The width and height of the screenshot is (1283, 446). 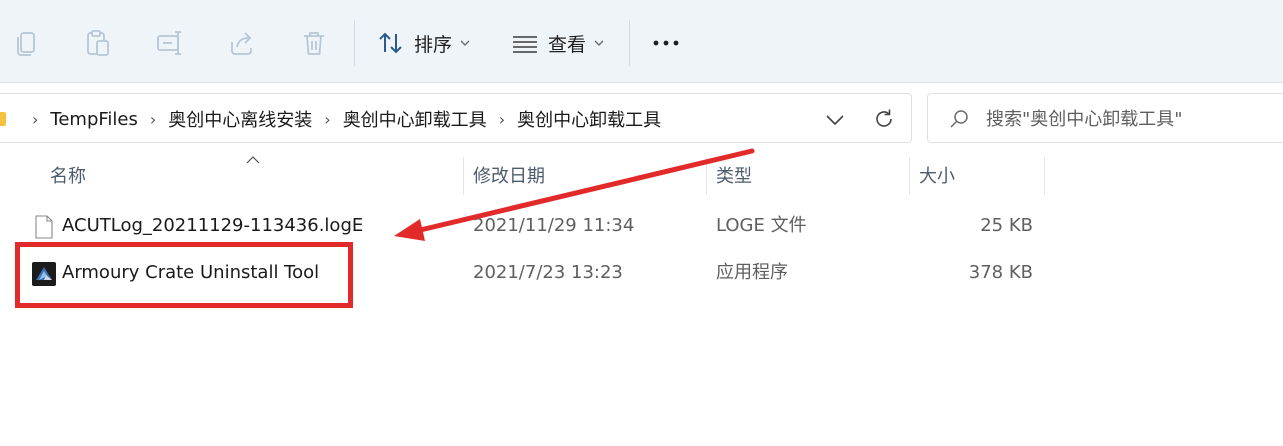 I want to click on file-modified: 2021/7/23 13:23, so click(x=548, y=272).